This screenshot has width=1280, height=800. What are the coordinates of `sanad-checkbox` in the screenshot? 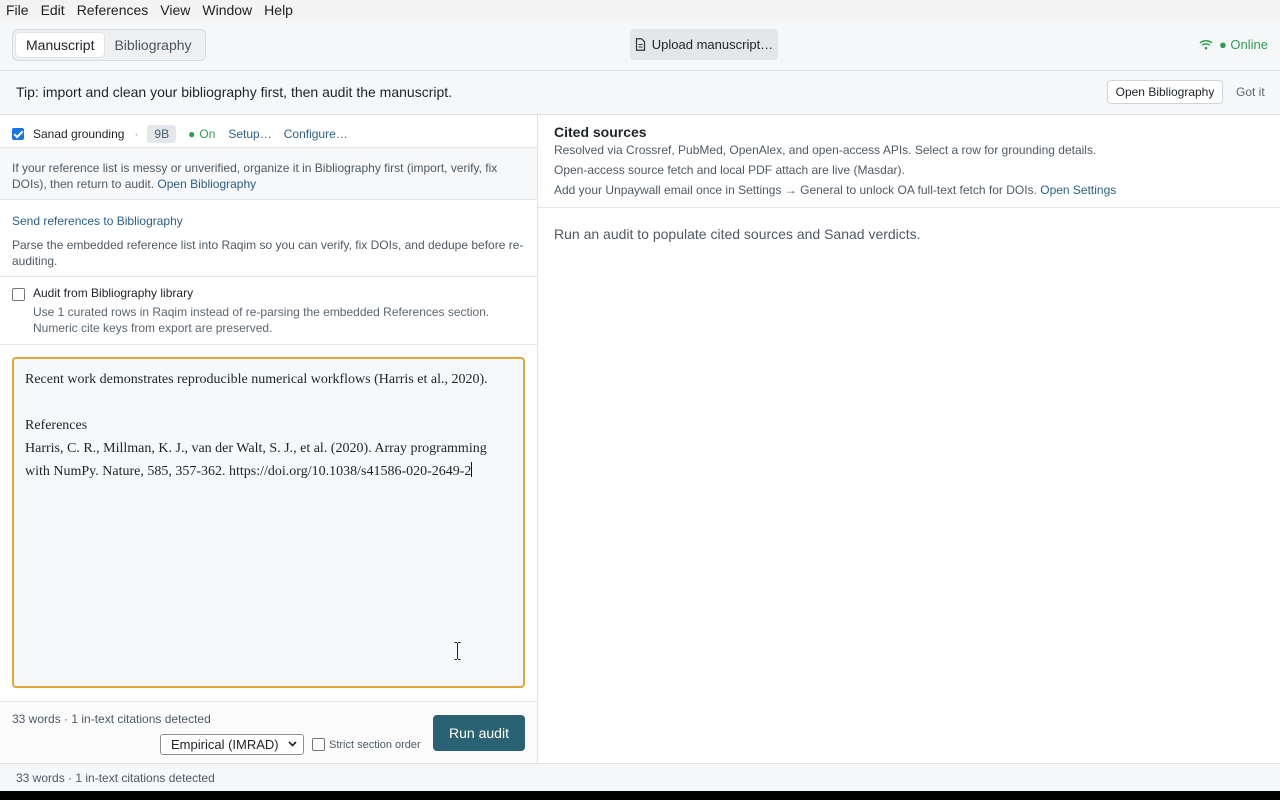 It's located at (18, 134).